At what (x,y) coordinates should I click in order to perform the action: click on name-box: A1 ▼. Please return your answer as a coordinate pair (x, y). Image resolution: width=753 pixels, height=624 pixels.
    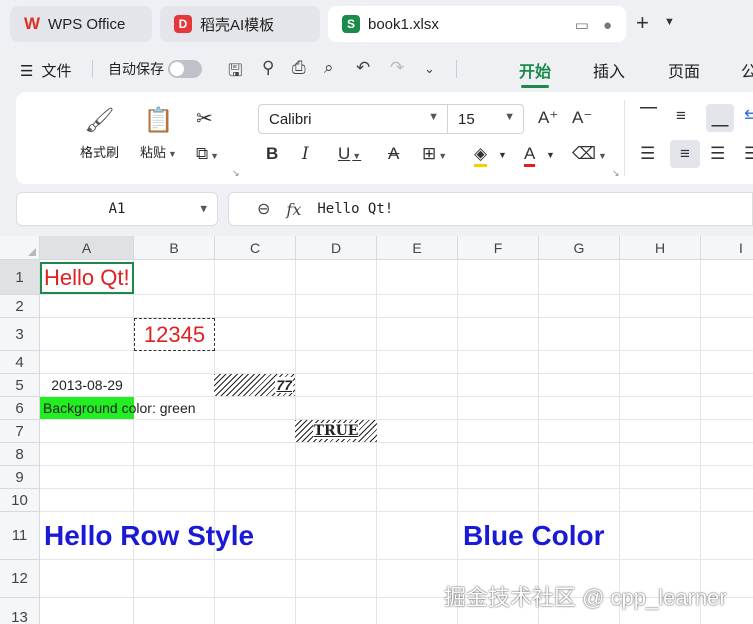
    Looking at the image, I should click on (117, 209).